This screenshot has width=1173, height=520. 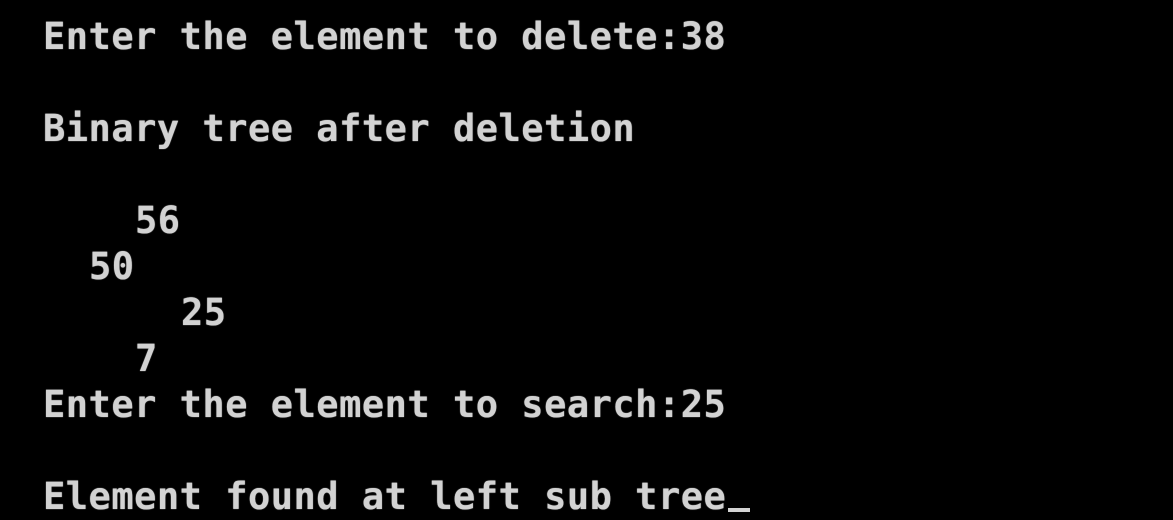 What do you see at coordinates (385, 404) in the screenshot?
I see `prompt-search-line: Enter the element to search:25` at bounding box center [385, 404].